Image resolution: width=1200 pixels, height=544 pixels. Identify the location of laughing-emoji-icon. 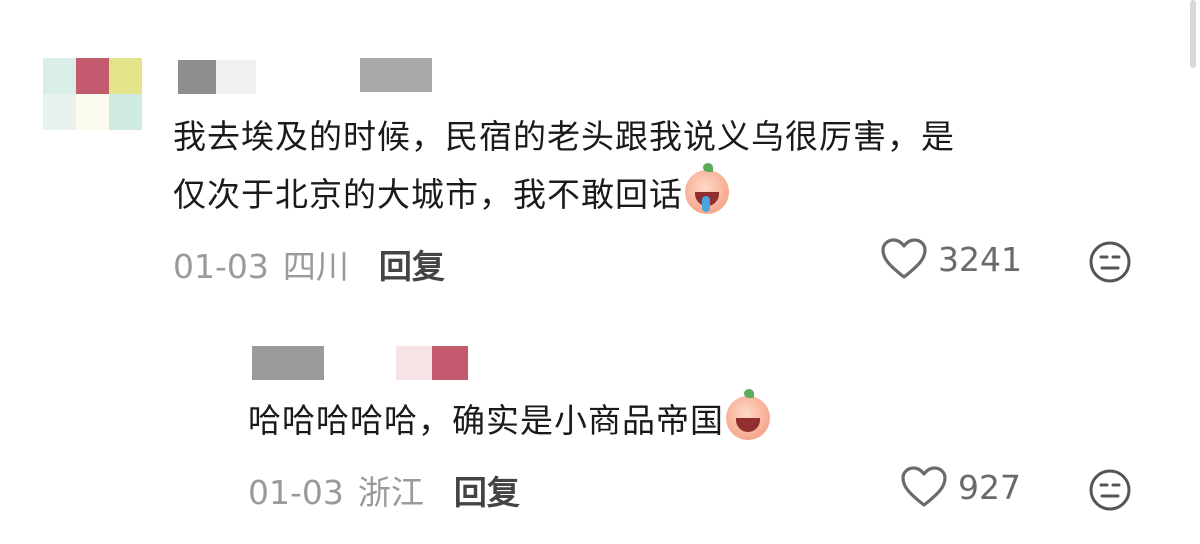
(748, 414).